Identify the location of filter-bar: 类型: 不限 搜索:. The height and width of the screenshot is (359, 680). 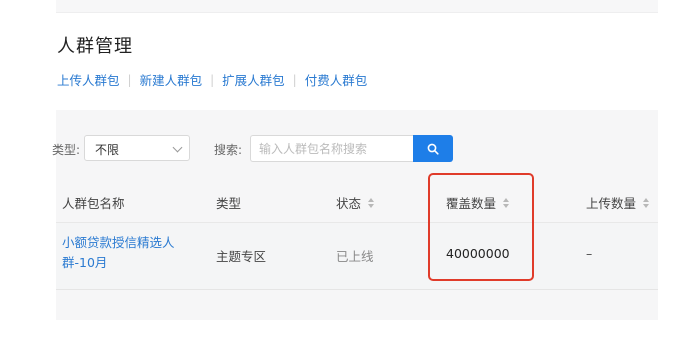
(355, 149).